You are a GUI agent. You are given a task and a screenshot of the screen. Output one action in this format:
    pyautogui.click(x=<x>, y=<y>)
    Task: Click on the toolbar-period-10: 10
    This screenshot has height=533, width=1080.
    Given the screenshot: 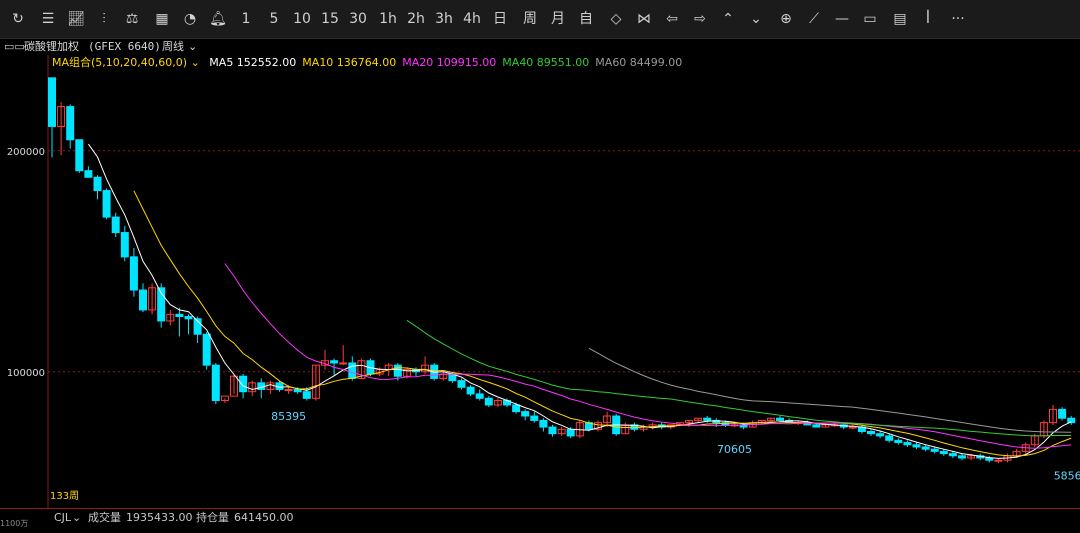 What is the action you would take?
    pyautogui.click(x=302, y=19)
    